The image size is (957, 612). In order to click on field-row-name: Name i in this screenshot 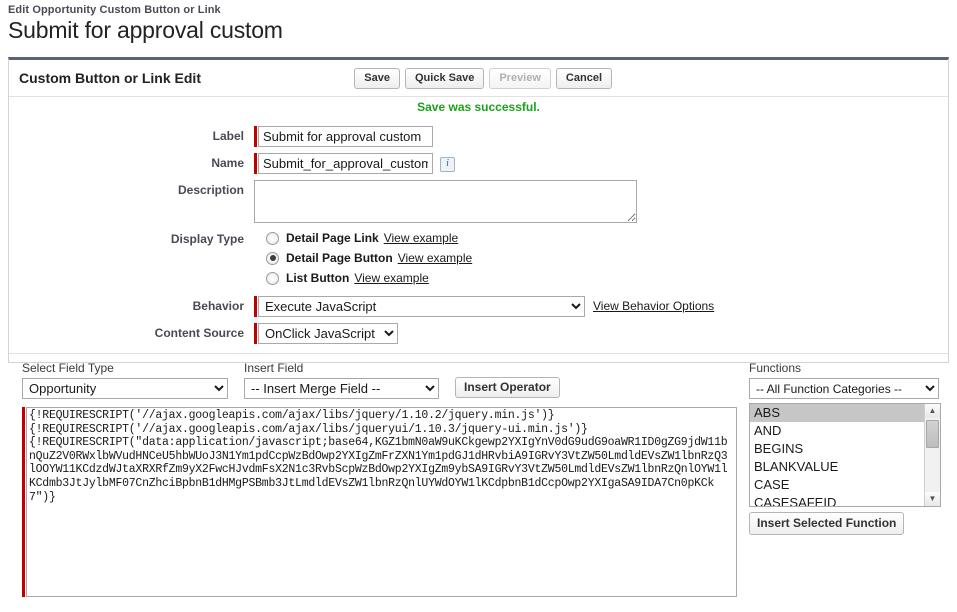, I will do `click(478, 163)`.